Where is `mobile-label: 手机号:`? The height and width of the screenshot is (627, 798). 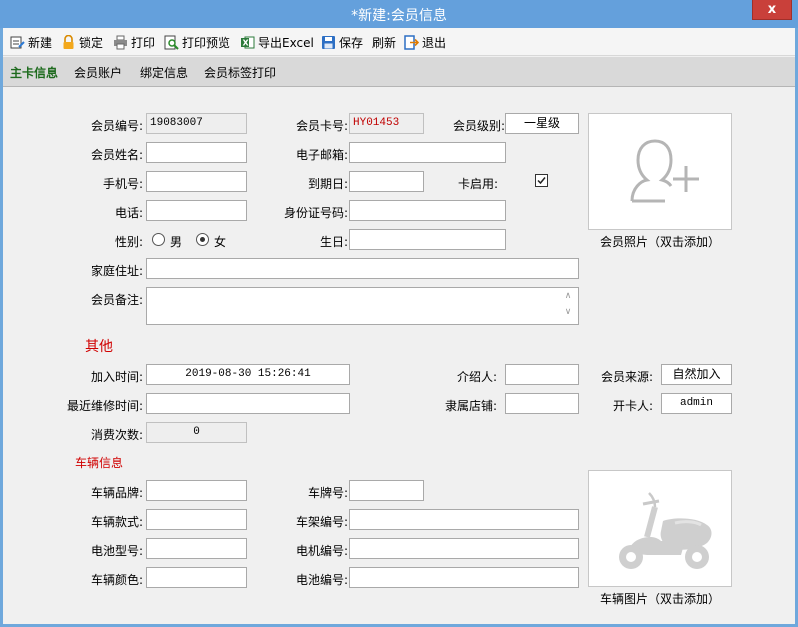
mobile-label: 手机号: is located at coordinates (122, 184).